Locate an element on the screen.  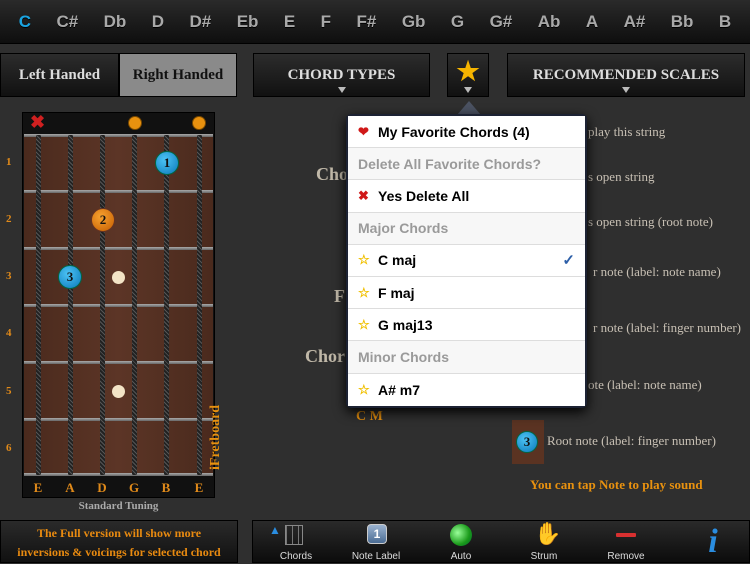
key-D-flat: Db is located at coordinates (115, 22).